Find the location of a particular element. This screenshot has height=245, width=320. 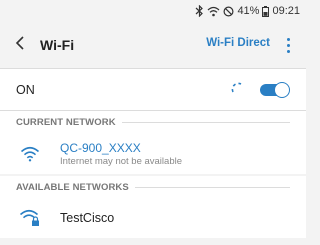

do-not-disturb-icon is located at coordinates (228, 11).